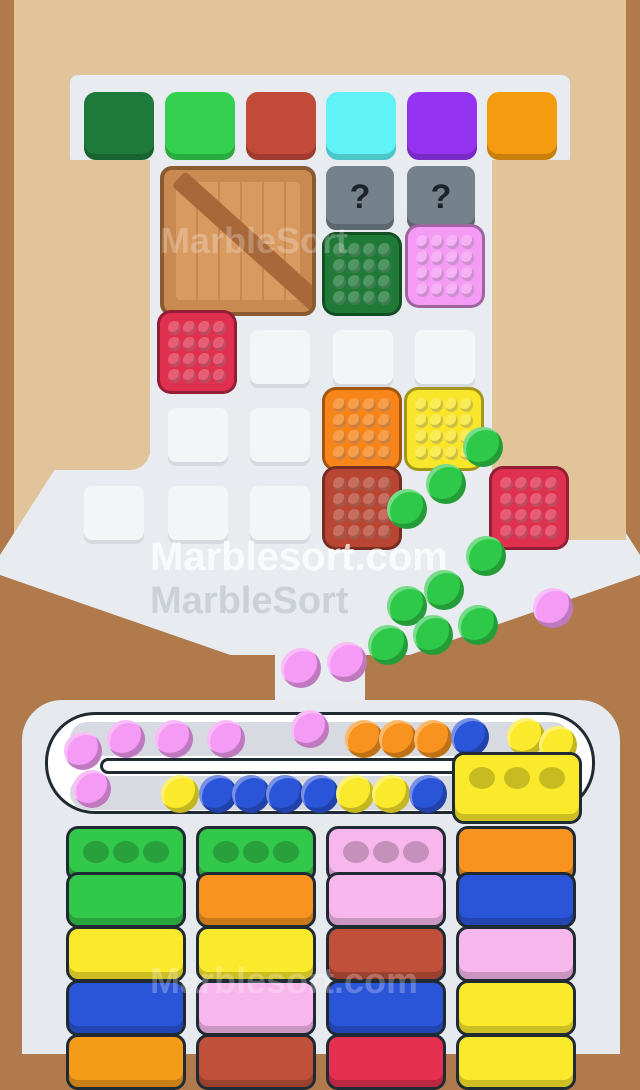 This screenshot has width=640, height=1090. Describe the element at coordinates (299, 557) in the screenshot. I see `watermark-main: Marblesort.com` at that location.